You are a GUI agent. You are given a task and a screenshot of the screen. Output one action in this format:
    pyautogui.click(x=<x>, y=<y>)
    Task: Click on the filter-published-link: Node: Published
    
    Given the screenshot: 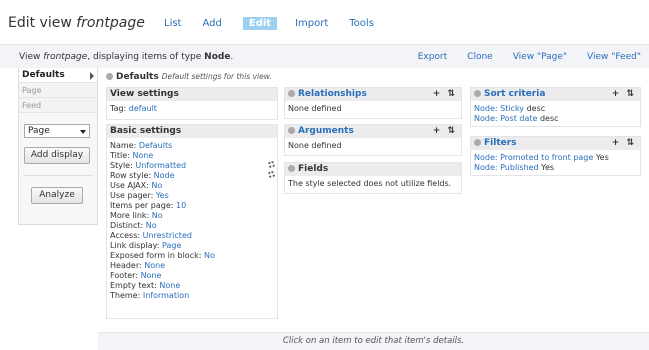 What is the action you would take?
    pyautogui.click(x=506, y=167)
    